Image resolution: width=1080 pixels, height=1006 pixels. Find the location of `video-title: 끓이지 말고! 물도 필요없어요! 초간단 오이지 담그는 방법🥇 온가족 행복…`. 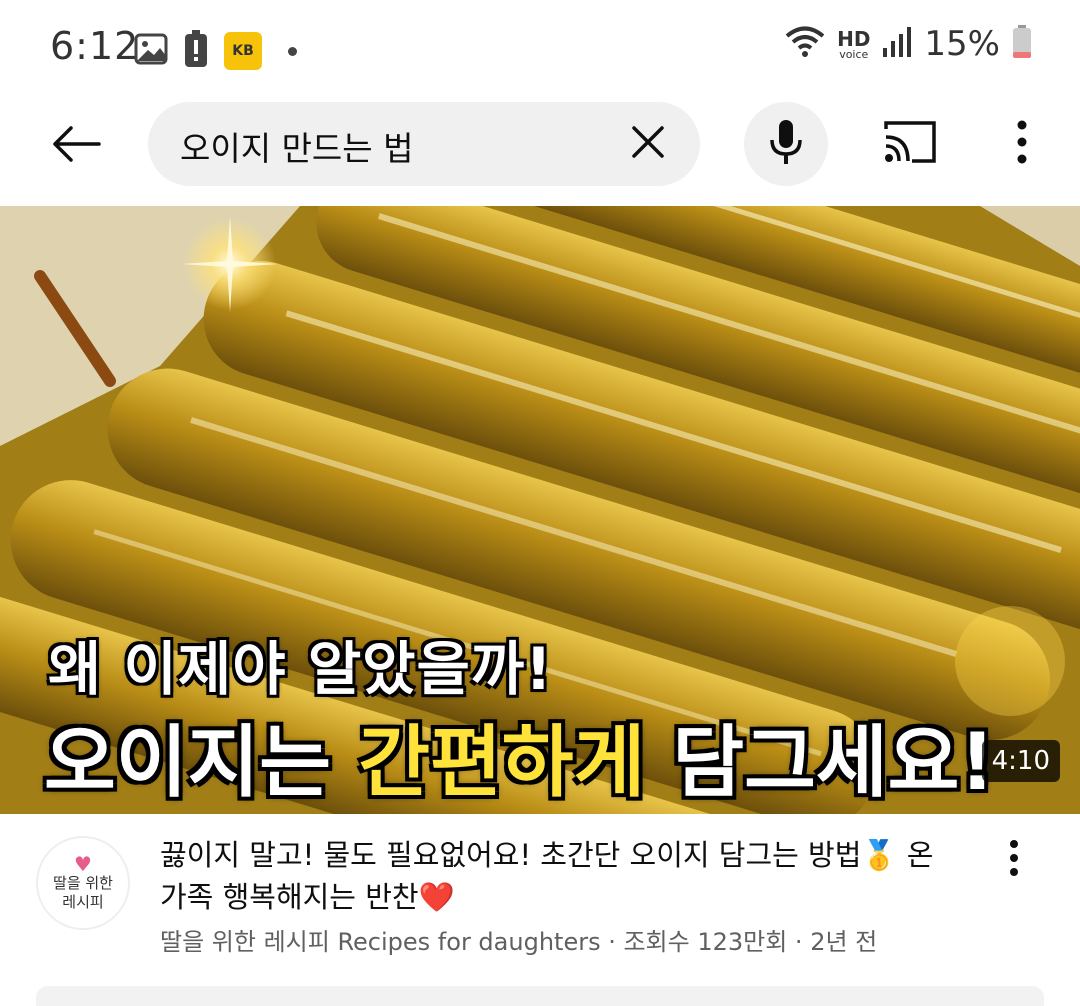

video-title: 끓이지 말고! 물도 필요없어요! 초간단 오이지 담그는 방법🥇 온가족 행복… is located at coordinates (555, 876).